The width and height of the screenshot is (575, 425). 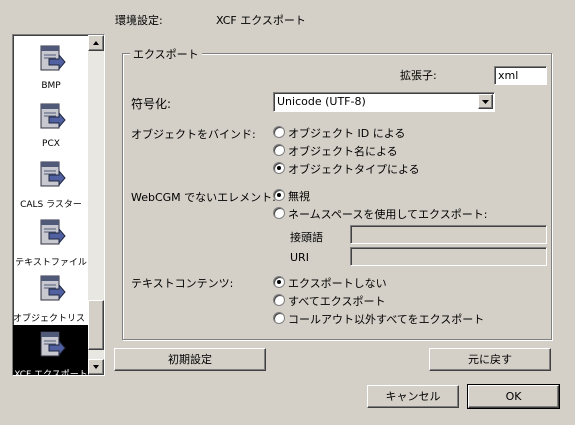 What do you see at coordinates (321, 101) in the screenshot?
I see `encoding-value: Unicode (UTF-8)` at bounding box center [321, 101].